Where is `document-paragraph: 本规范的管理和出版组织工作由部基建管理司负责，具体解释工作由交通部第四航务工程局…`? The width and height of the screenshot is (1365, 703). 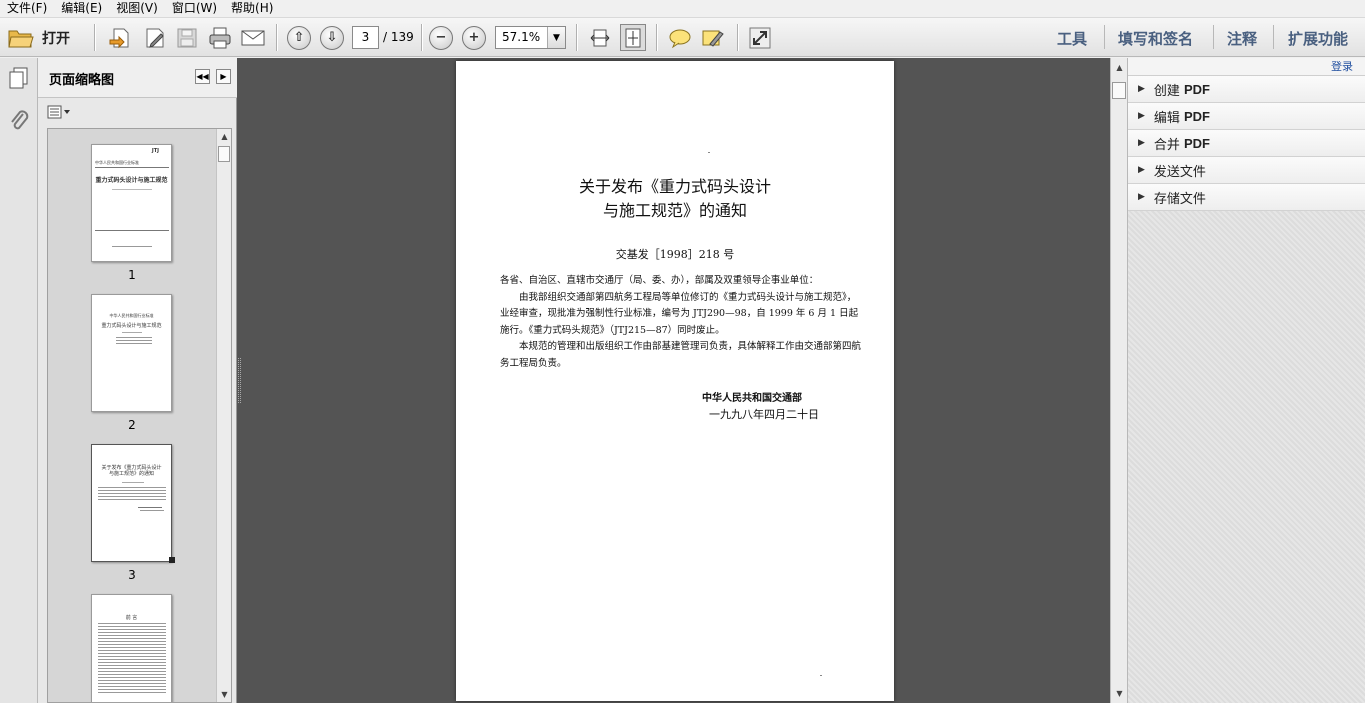
document-paragraph: 本规范的管理和出版组织工作由部基建管理司负责，具体解释工作由交通部第四航务工程局… is located at coordinates (681, 355).